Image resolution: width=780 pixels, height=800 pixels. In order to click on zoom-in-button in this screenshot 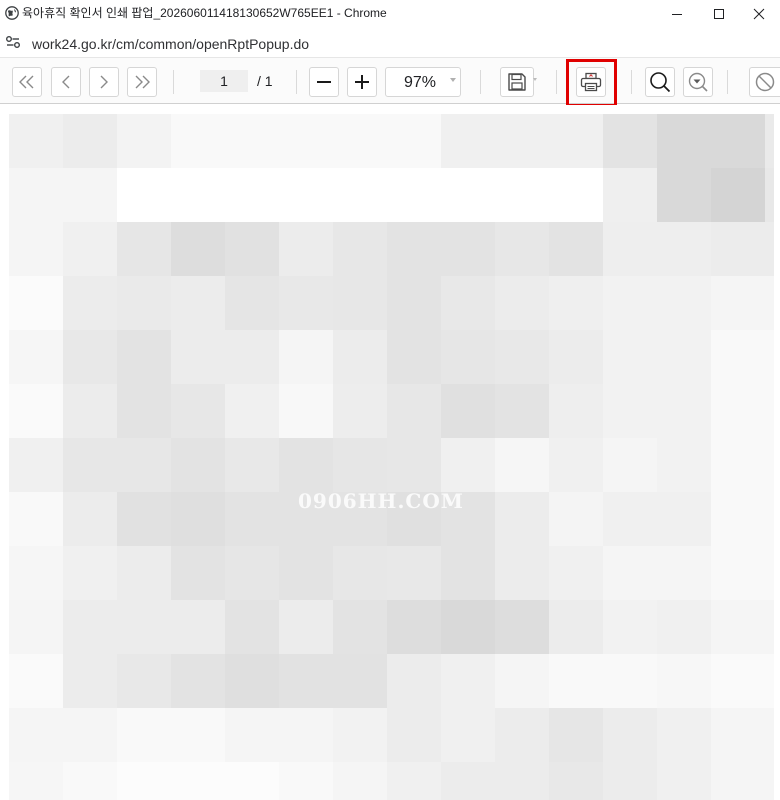, I will do `click(362, 82)`.